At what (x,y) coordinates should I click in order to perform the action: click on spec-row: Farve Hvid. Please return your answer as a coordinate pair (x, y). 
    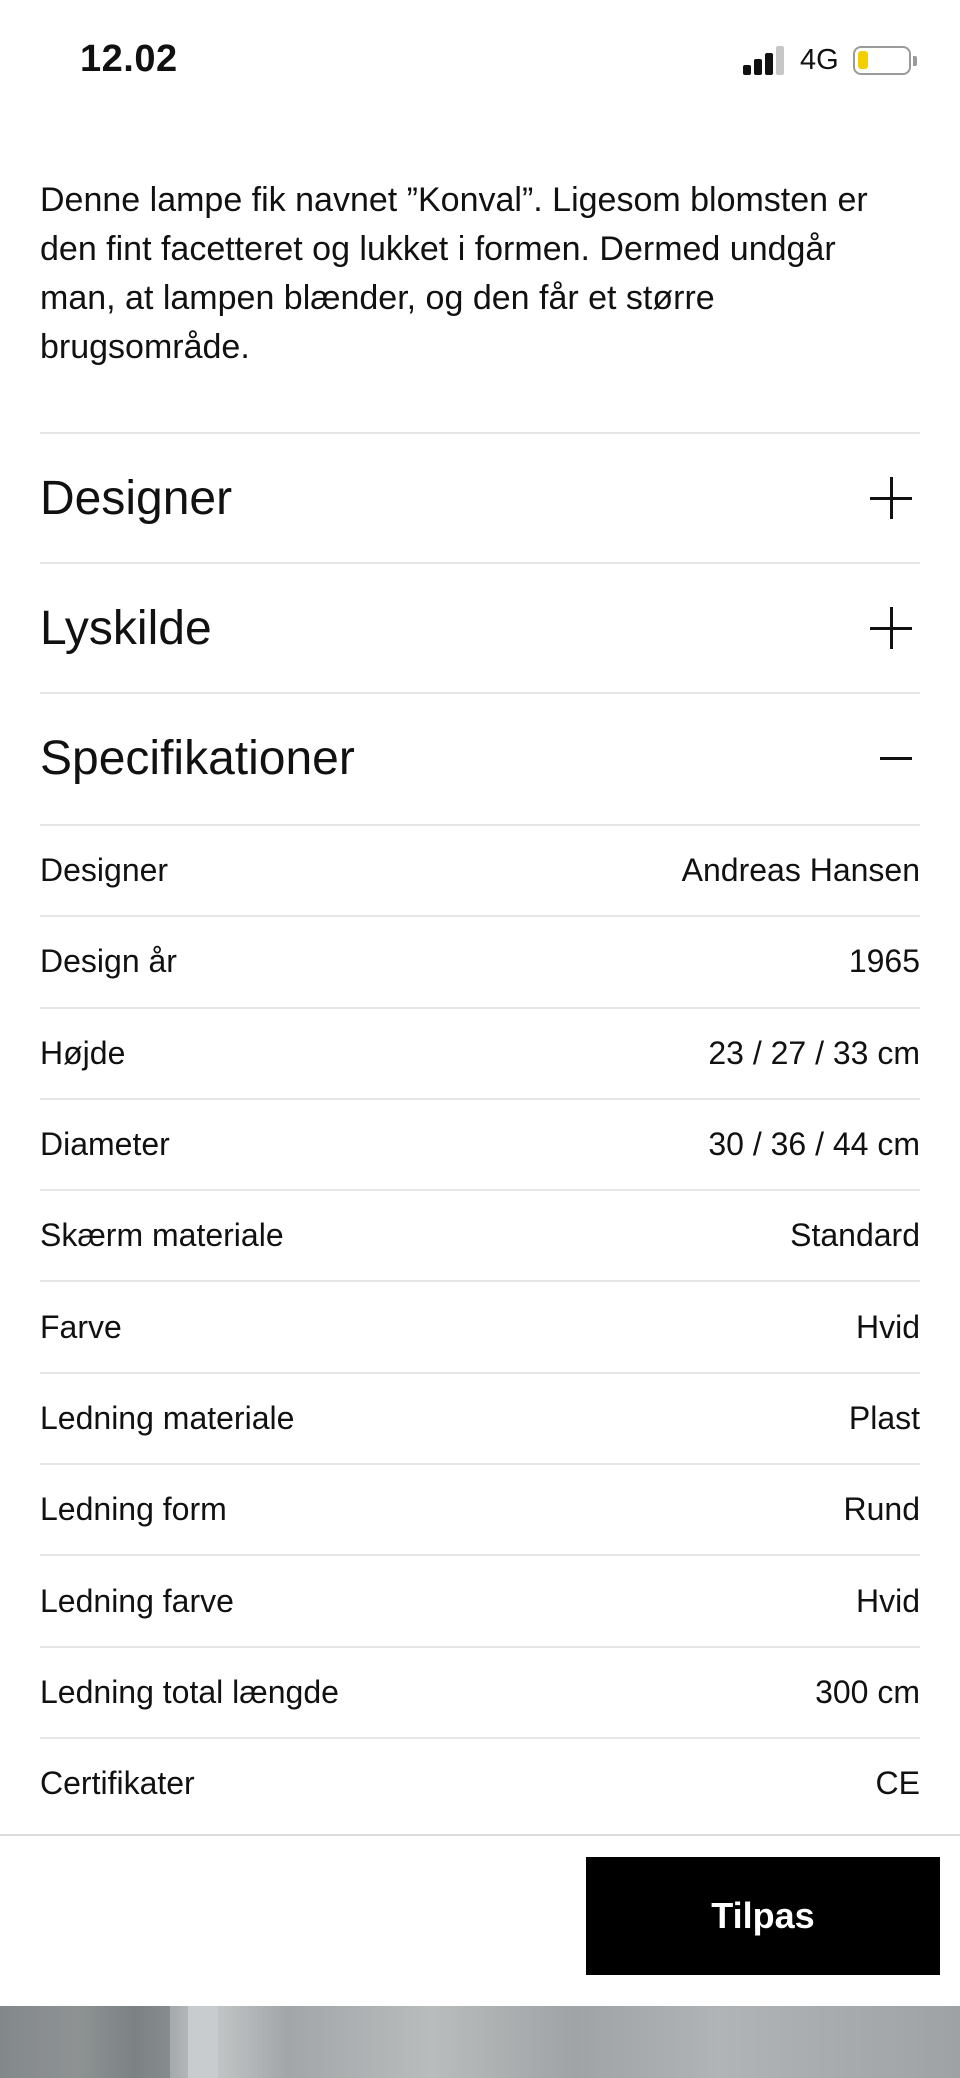
    Looking at the image, I should click on (480, 1325).